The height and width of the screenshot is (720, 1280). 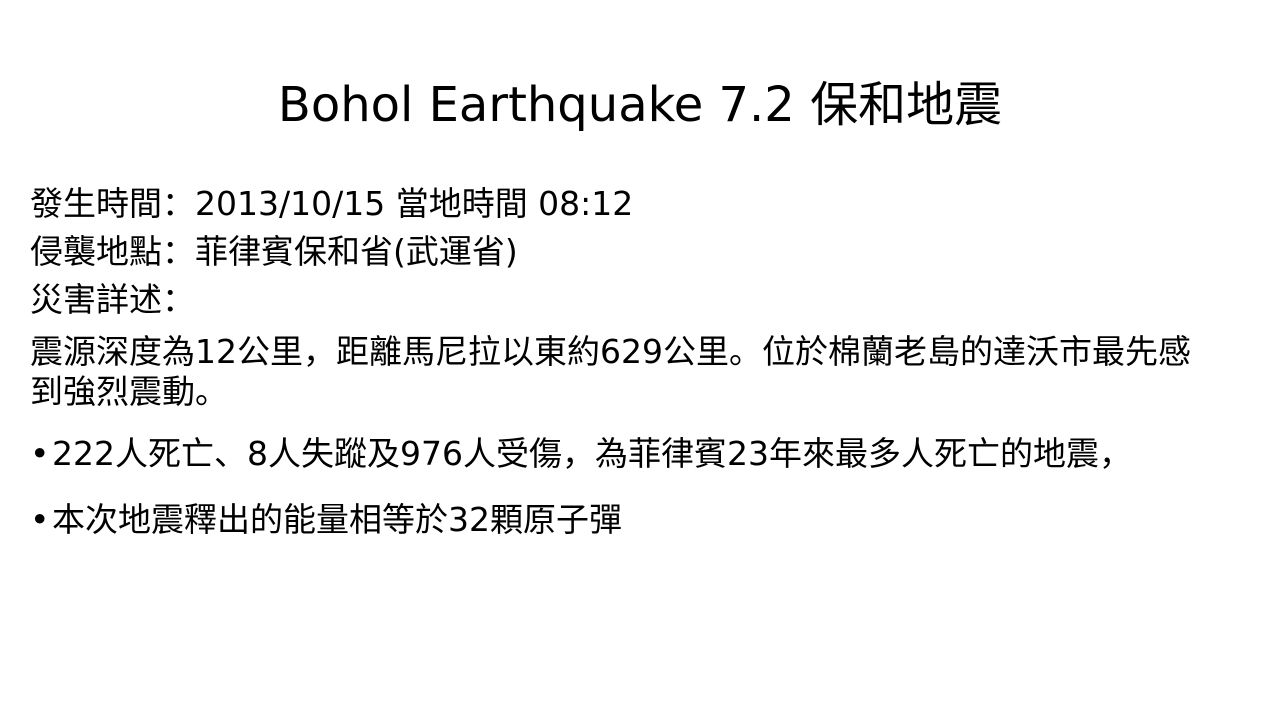 I want to click on bullet-text-energy: 本次地震釋出的能量相等於32顆原子彈, so click(x=337, y=519).